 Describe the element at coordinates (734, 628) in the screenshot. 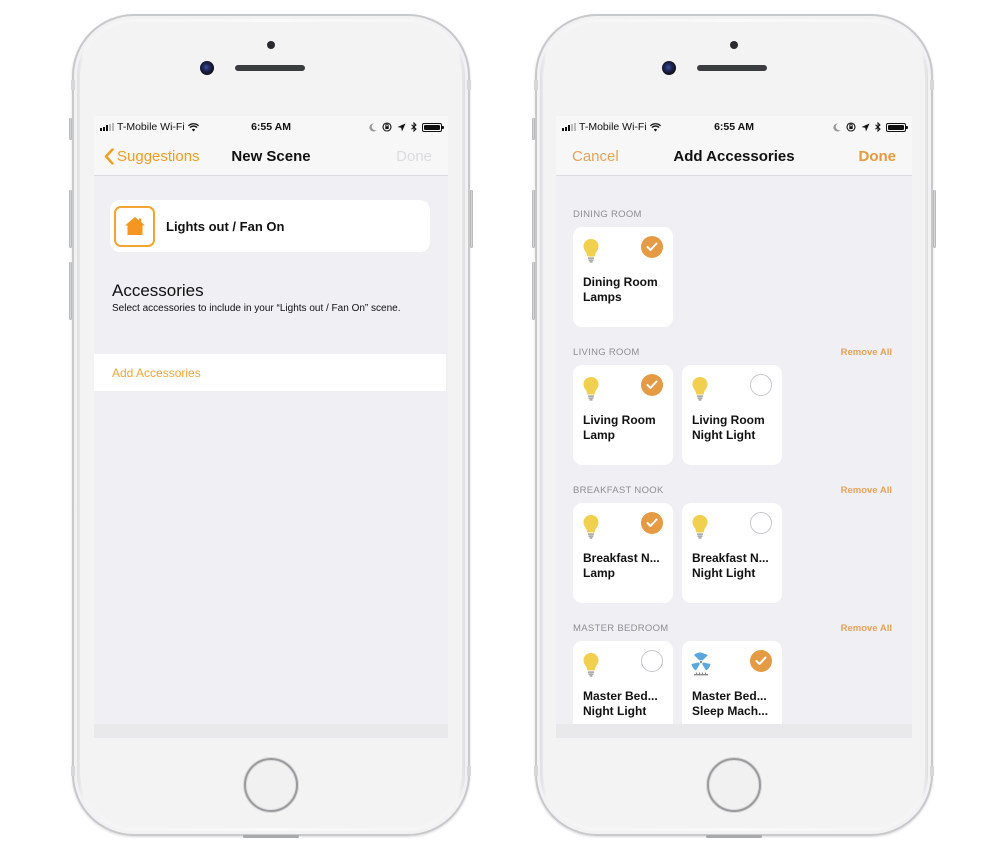

I see `room-header: MASTER BEDROOM Remove All` at that location.